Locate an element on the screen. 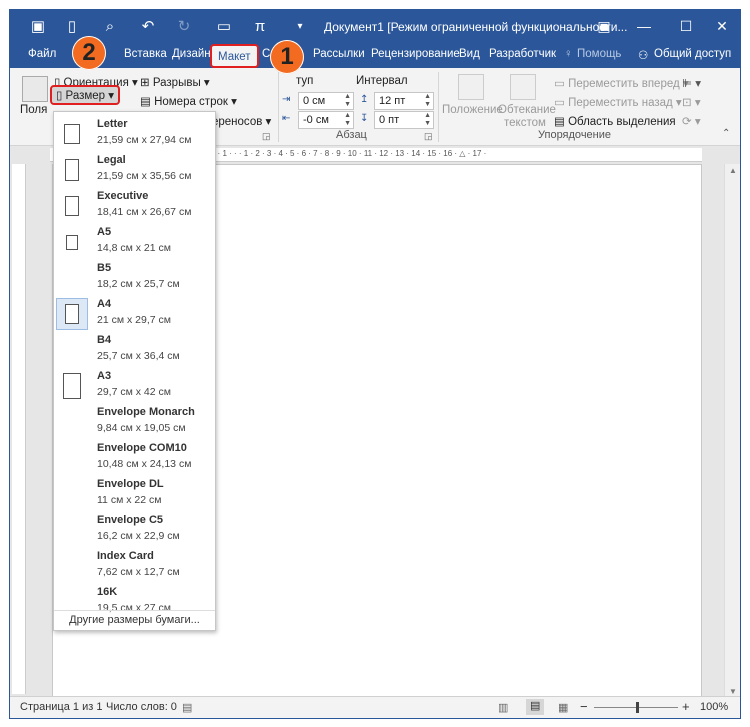  tab-review: Рецензирование is located at coordinates (415, 54).